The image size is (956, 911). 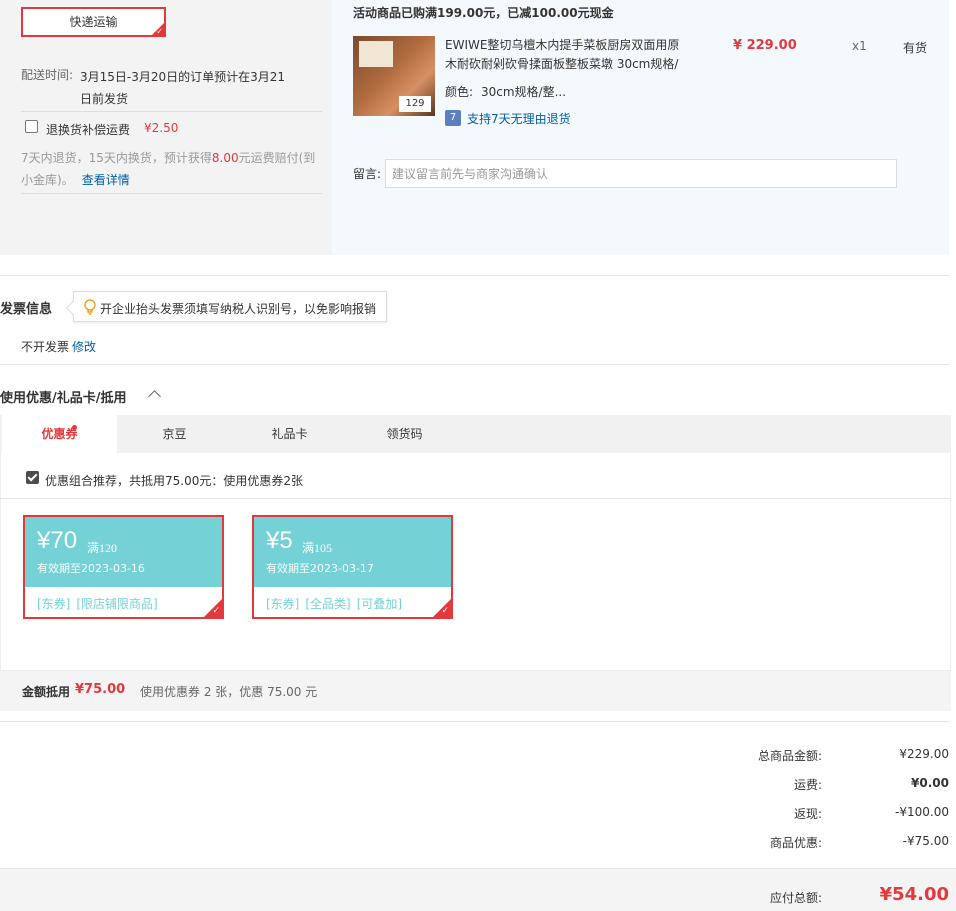 What do you see at coordinates (915, 48) in the screenshot?
I see `product-stock: 有货` at bounding box center [915, 48].